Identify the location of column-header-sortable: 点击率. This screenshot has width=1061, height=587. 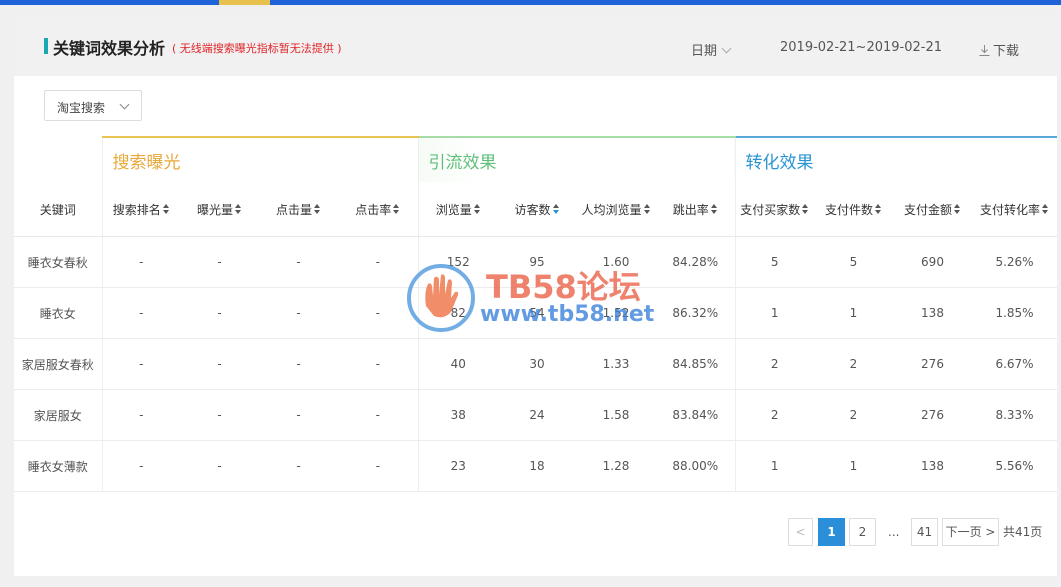
(378, 209).